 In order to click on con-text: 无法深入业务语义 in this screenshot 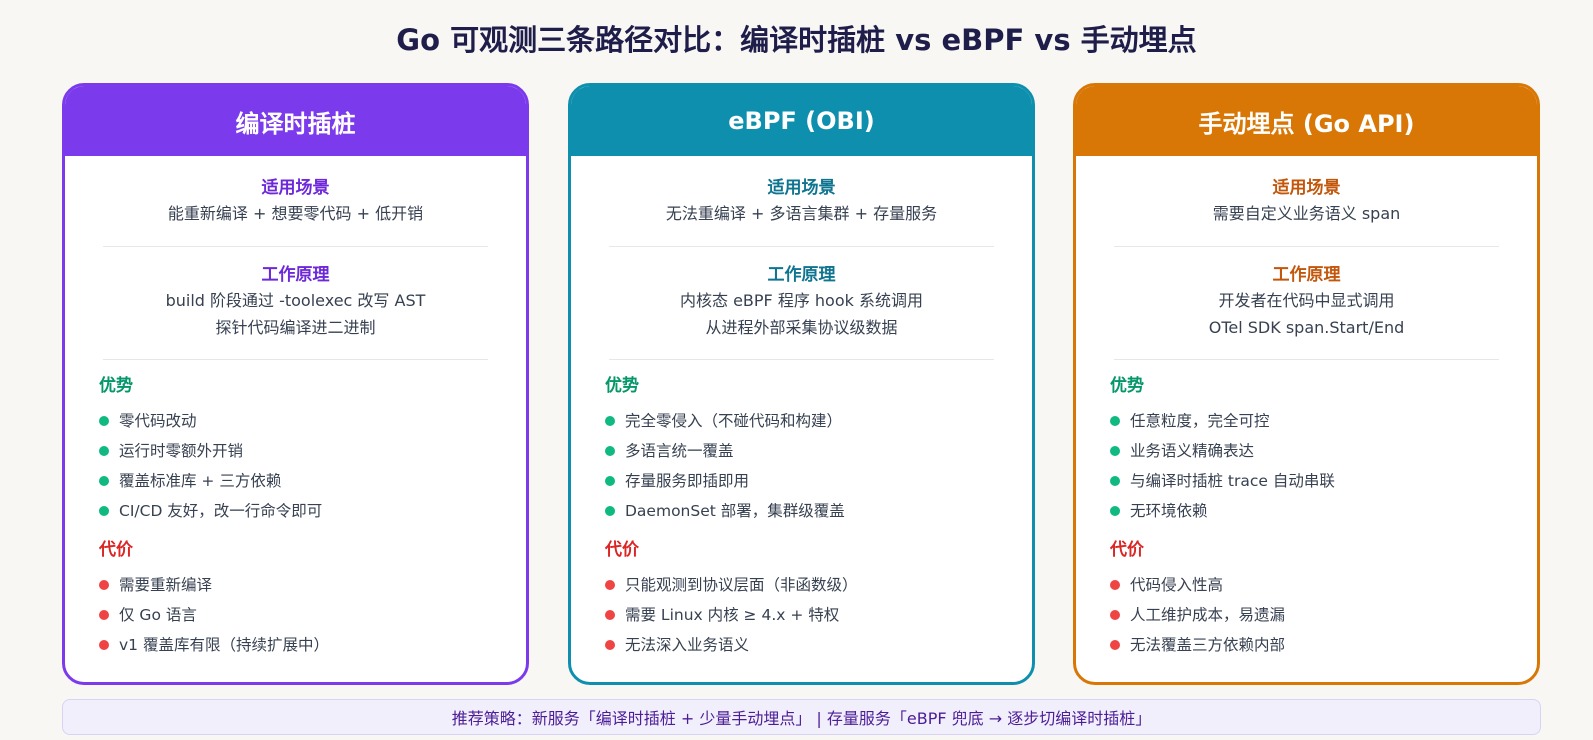, I will do `click(687, 645)`.